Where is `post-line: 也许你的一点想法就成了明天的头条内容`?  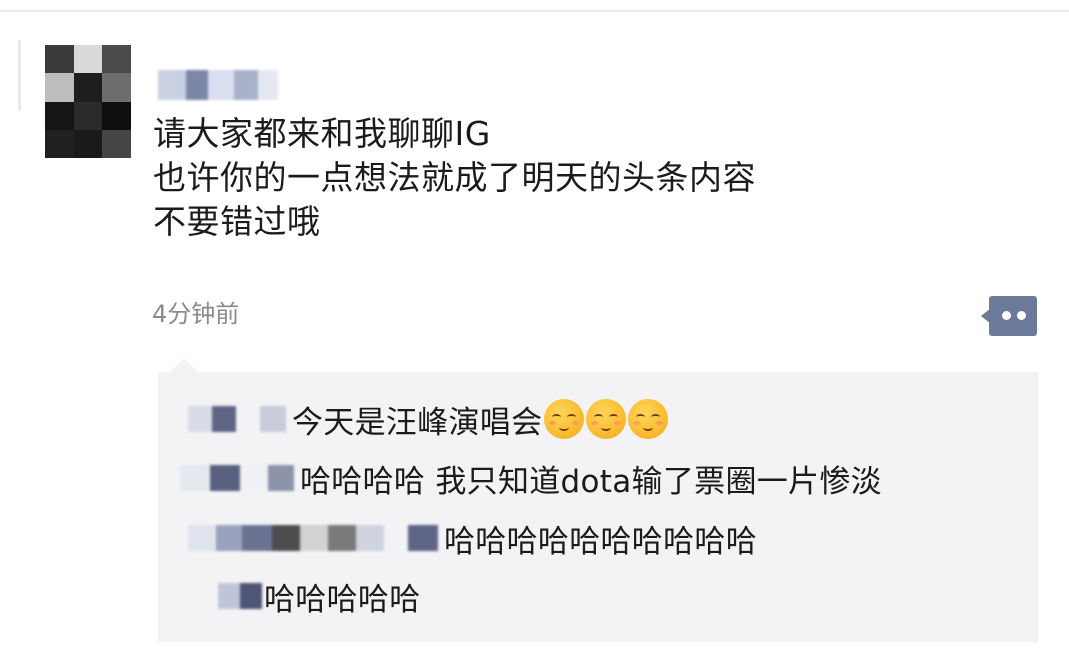 post-line: 也许你的一点想法就成了明天的头条内容 is located at coordinates (454, 177).